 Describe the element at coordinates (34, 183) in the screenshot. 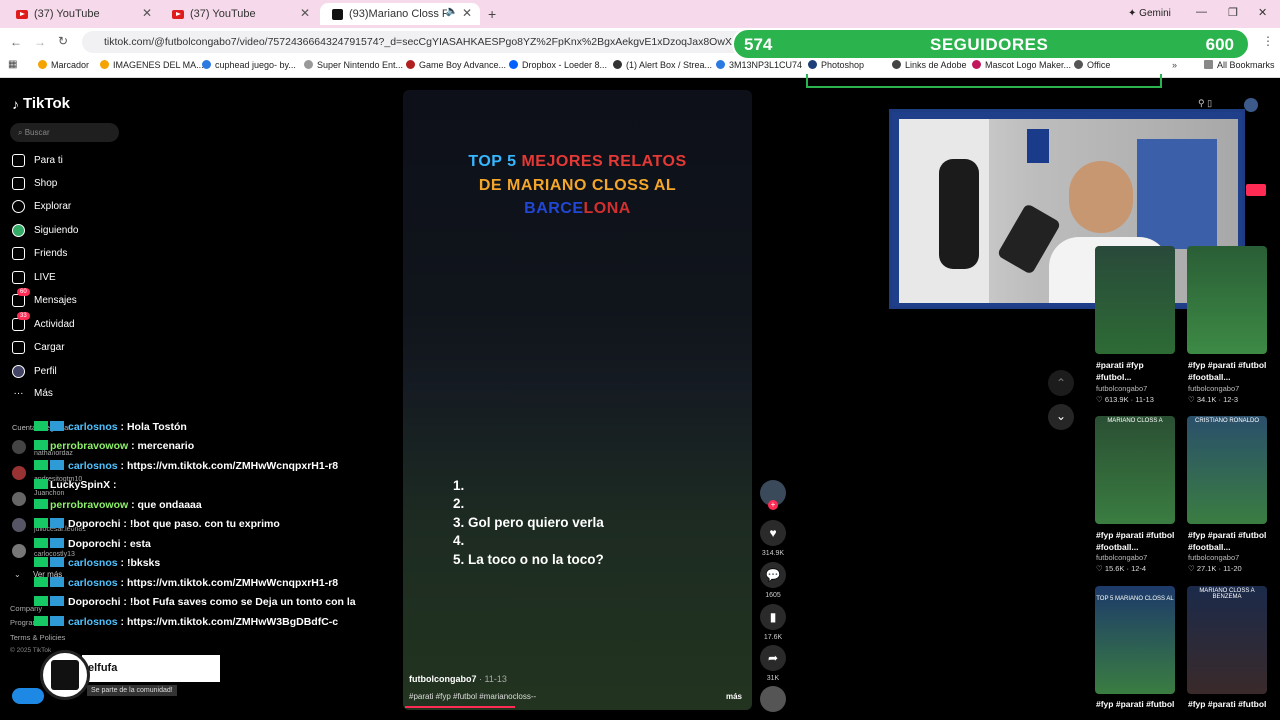

I see `nav-shop: Shop` at that location.